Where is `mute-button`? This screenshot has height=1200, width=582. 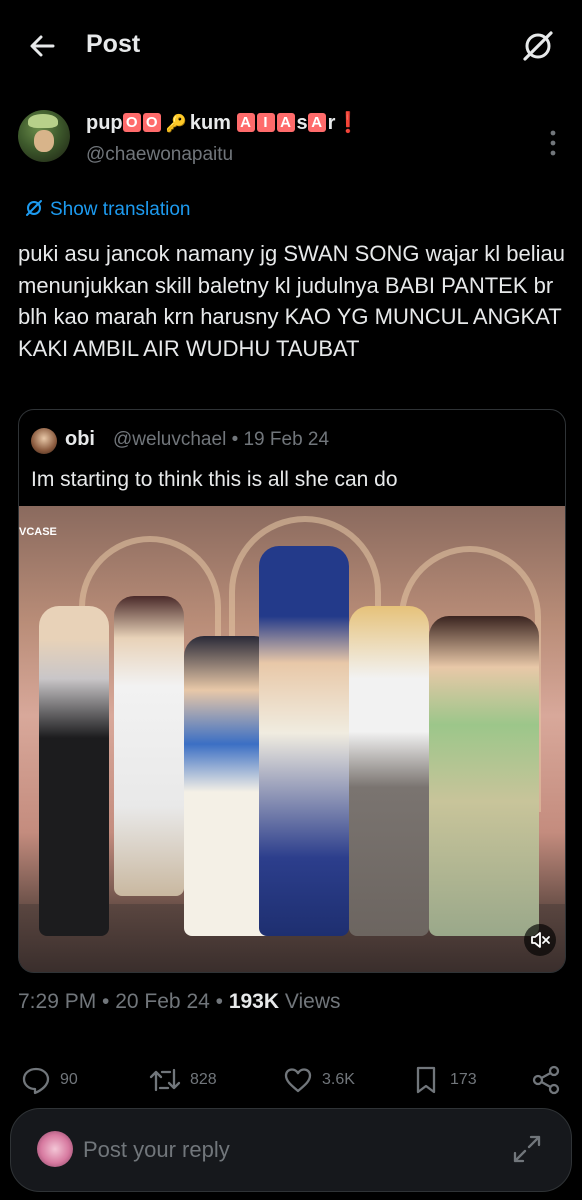 mute-button is located at coordinates (540, 940).